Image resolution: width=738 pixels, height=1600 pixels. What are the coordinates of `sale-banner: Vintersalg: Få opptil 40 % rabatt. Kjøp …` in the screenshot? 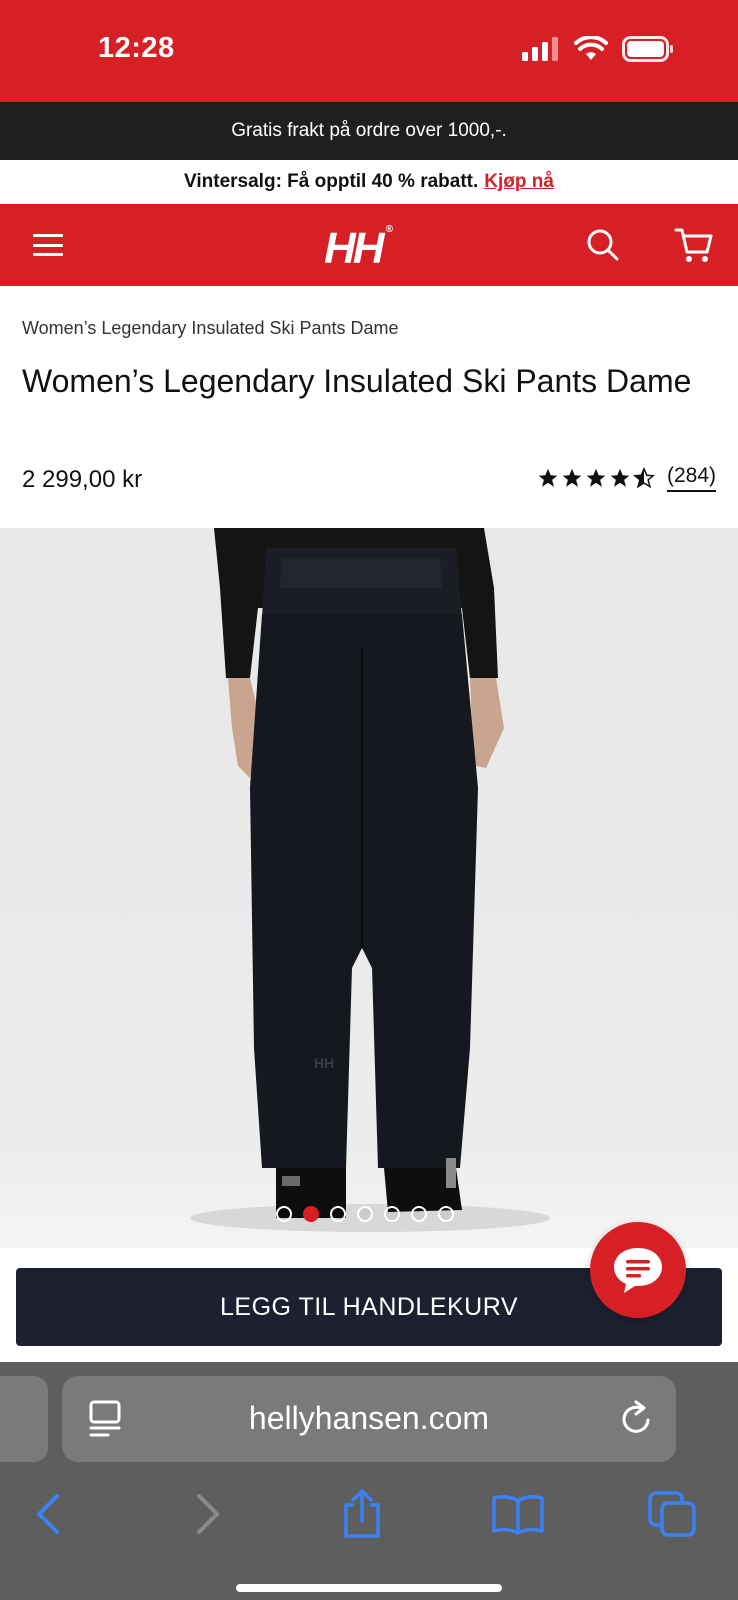 It's located at (369, 182).